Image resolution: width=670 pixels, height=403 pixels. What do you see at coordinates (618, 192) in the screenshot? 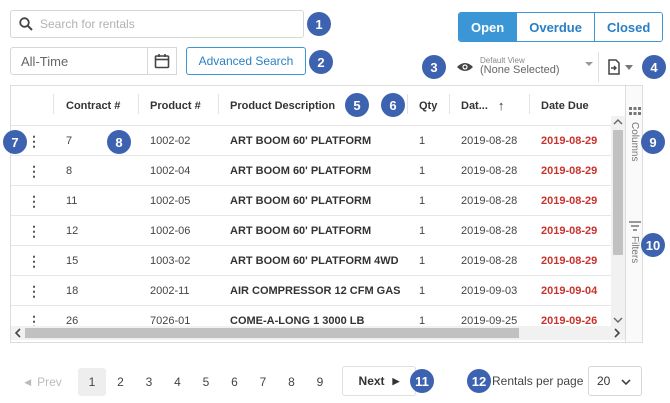
I see `vertical-scroll-thumb` at bounding box center [618, 192].